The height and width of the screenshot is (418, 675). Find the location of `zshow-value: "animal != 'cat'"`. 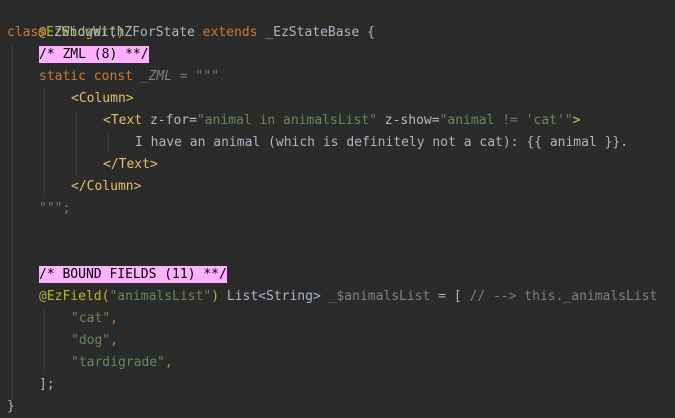

zshow-value: "animal != 'cat'" is located at coordinates (506, 120).